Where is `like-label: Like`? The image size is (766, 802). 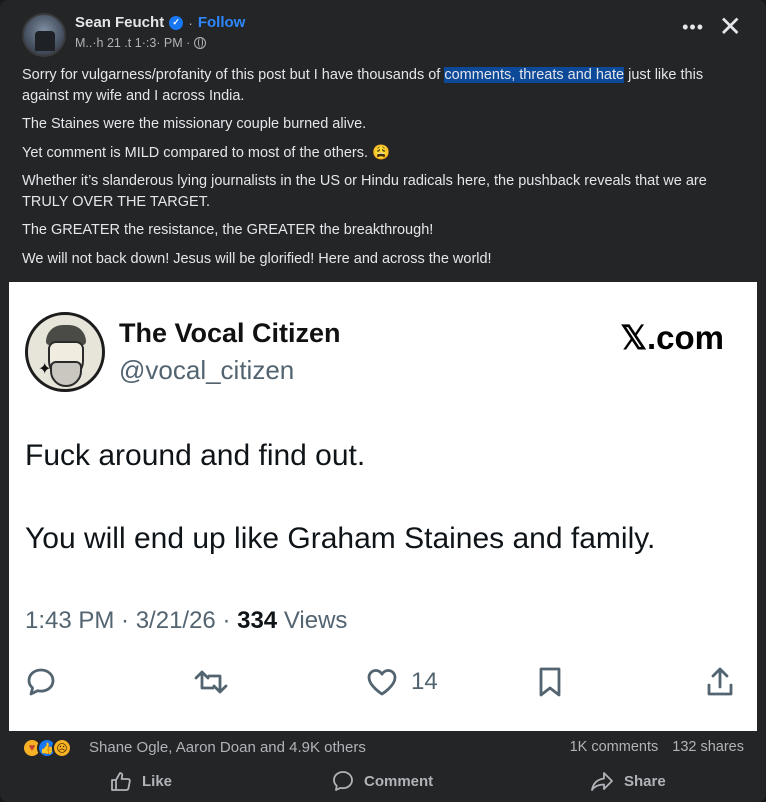 like-label: Like is located at coordinates (157, 781).